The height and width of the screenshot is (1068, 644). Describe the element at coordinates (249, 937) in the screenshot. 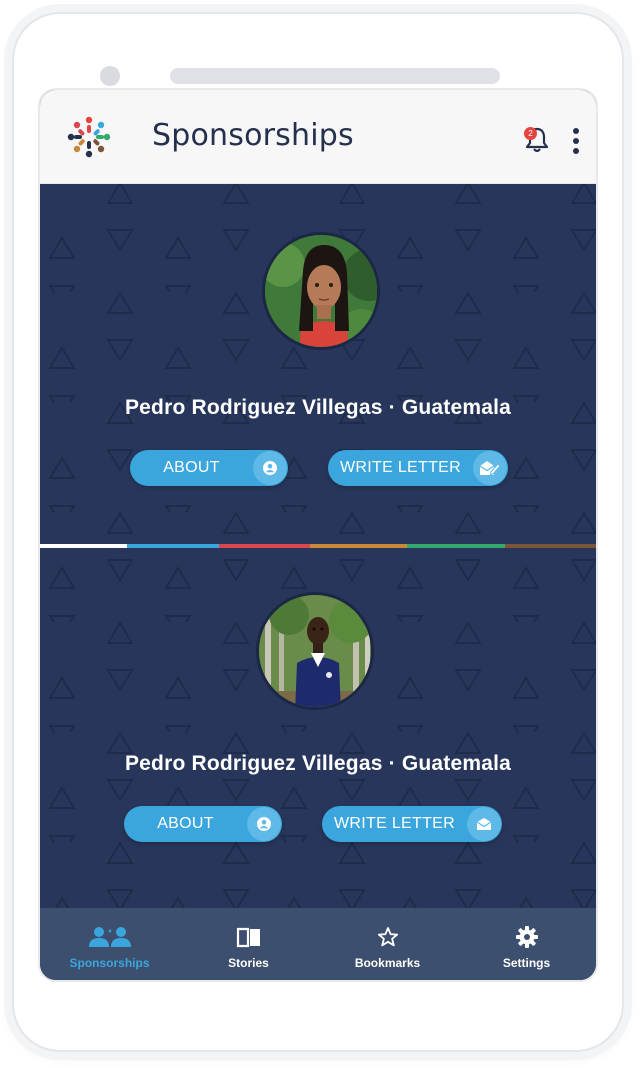

I see `book-icon` at that location.